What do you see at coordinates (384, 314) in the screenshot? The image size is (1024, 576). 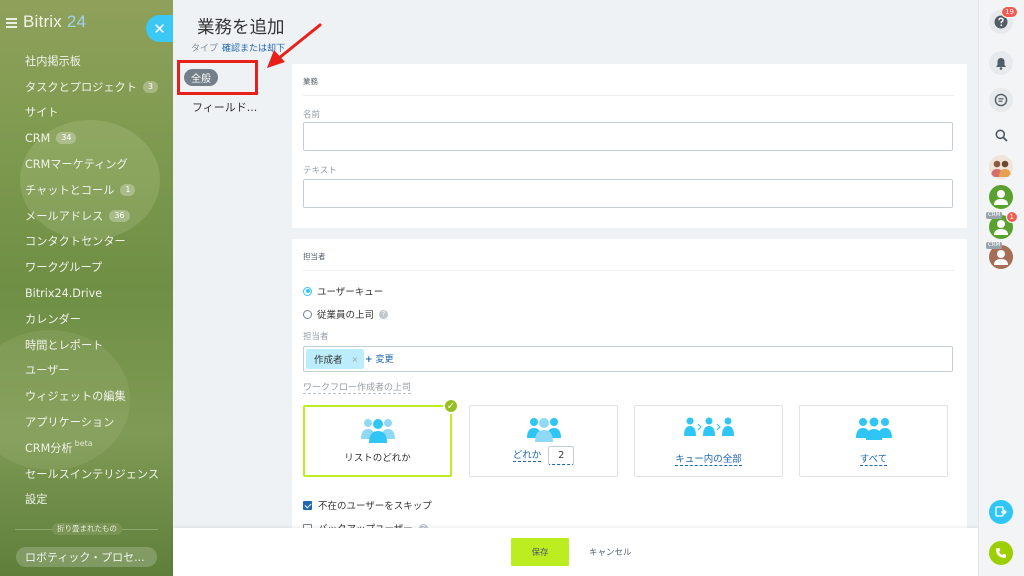 I see `help-icon: ?` at bounding box center [384, 314].